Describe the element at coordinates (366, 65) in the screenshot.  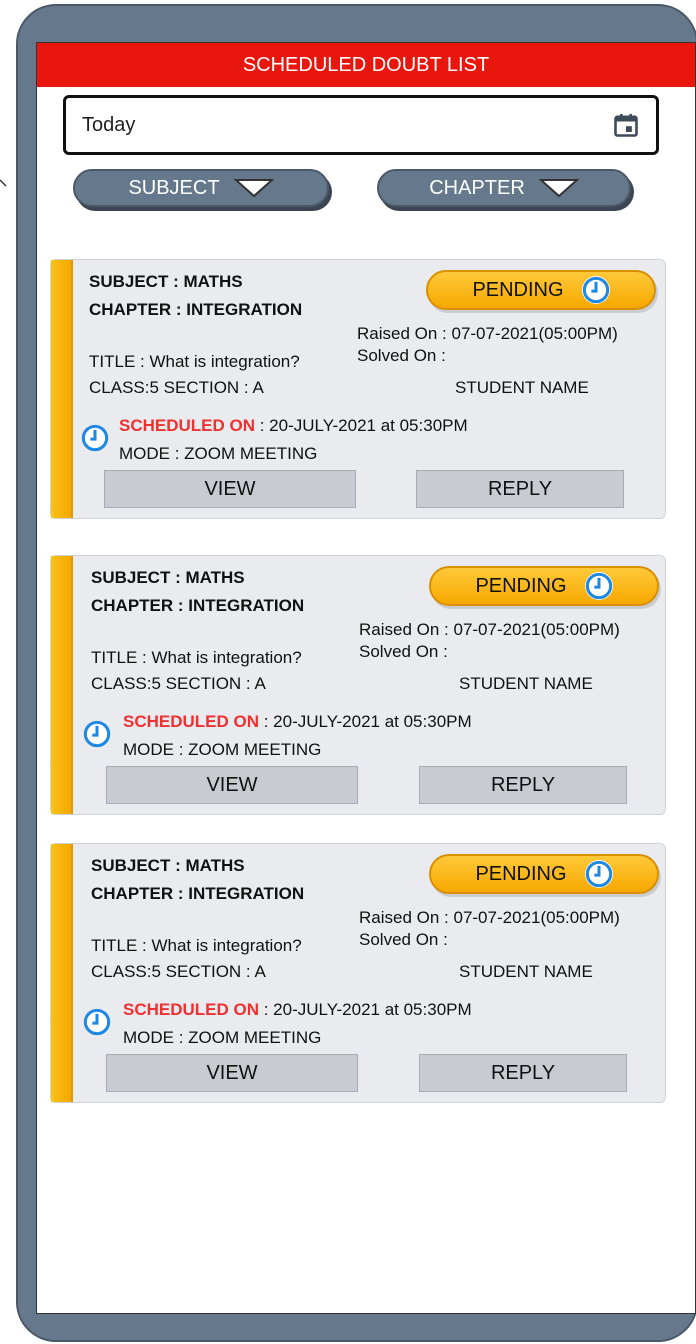
I see `page-title: SCHEDULED DOUBT LIST` at that location.